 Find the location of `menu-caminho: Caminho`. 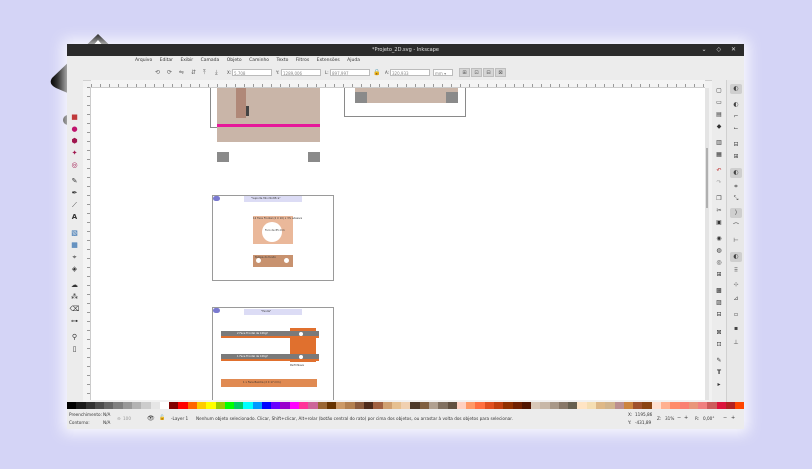

menu-caminho: Caminho is located at coordinates (259, 61).